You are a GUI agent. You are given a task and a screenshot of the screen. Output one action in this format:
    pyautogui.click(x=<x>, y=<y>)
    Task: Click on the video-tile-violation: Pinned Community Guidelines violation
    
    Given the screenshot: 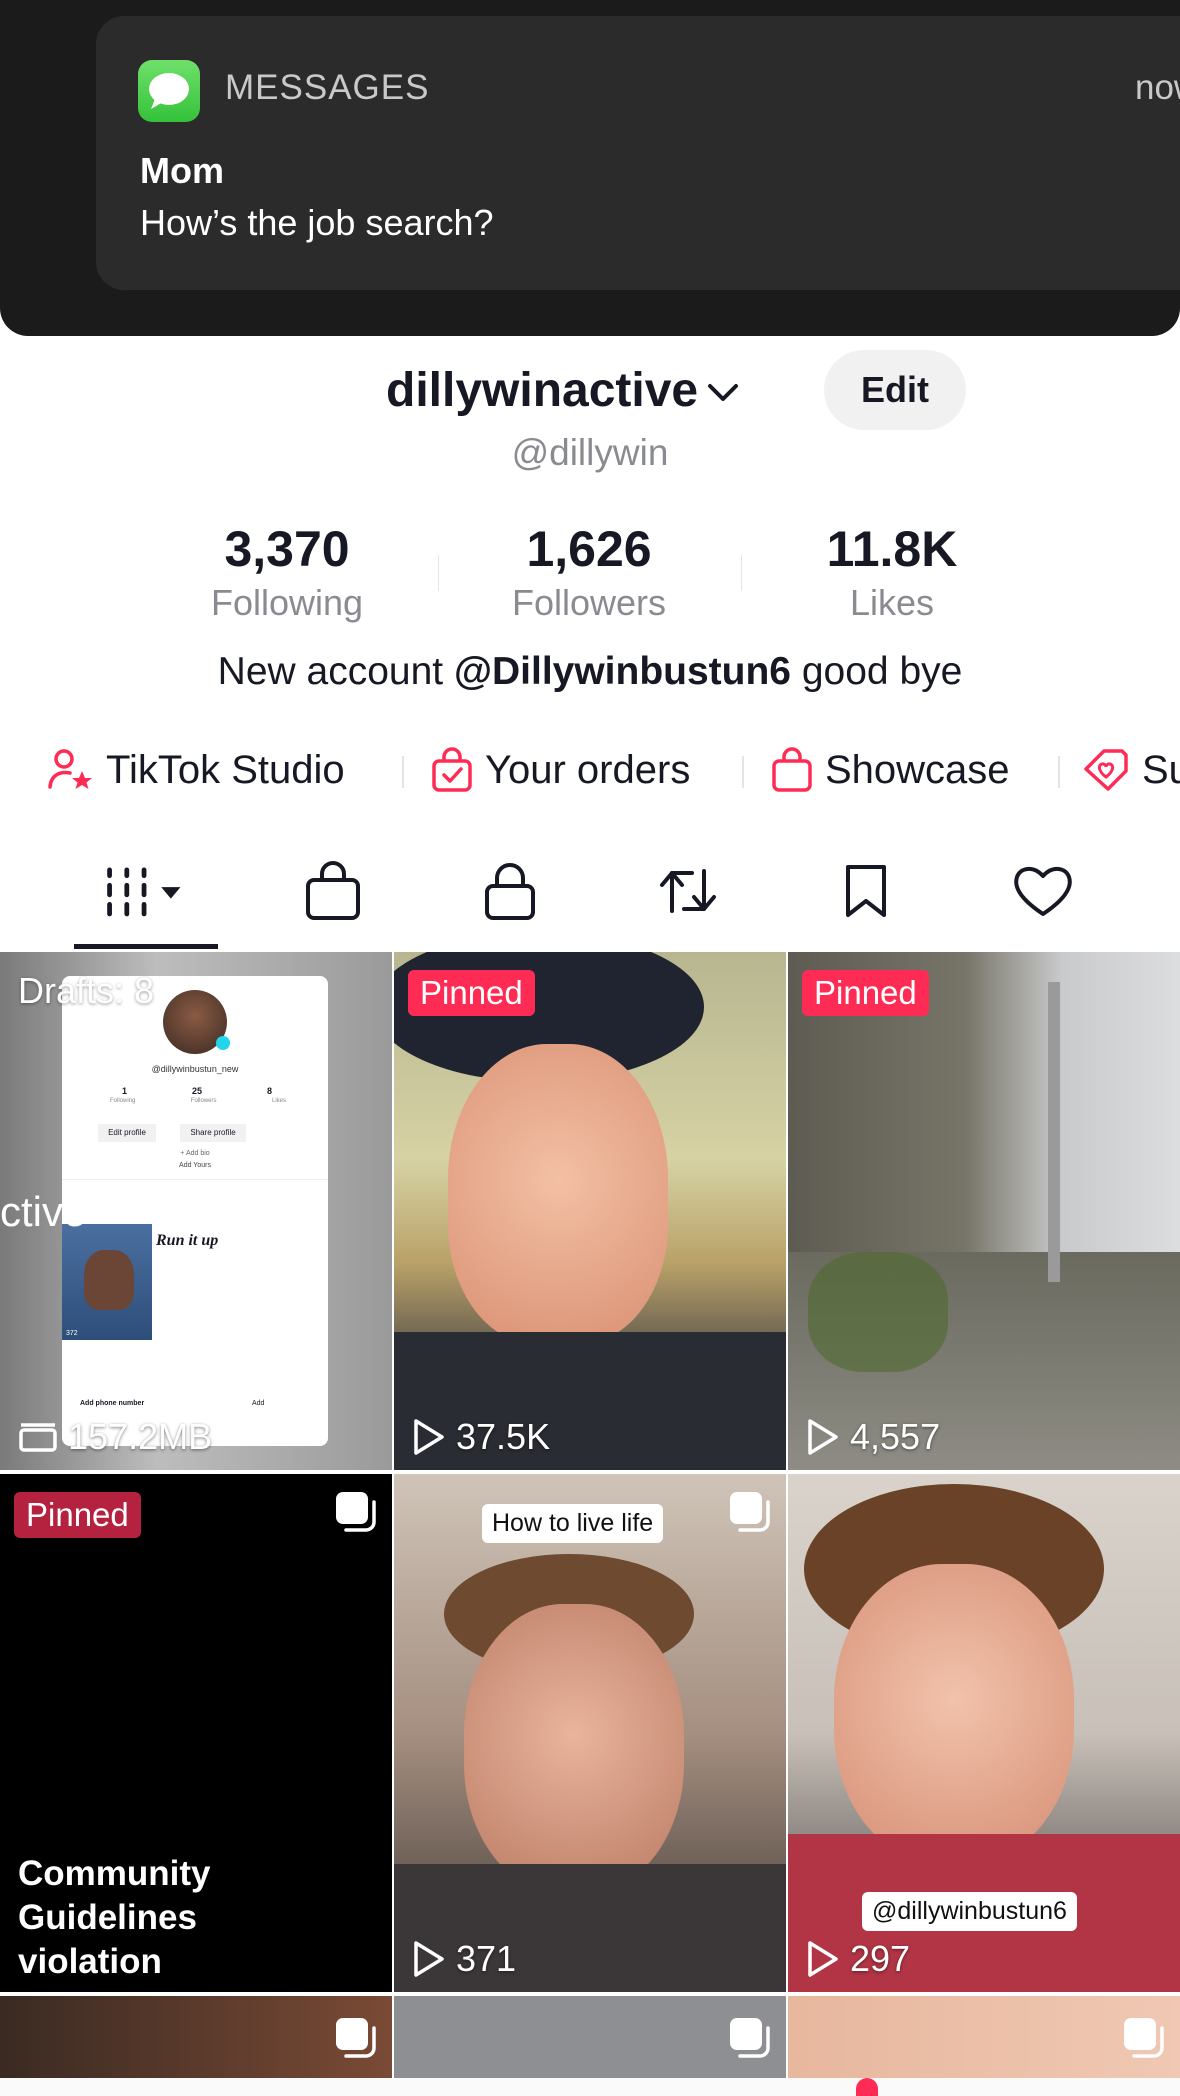 What is the action you would take?
    pyautogui.click(x=196, y=1733)
    